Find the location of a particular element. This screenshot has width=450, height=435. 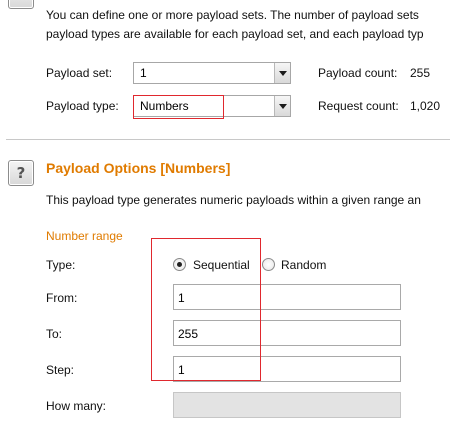

step-label: Step: is located at coordinates (60, 370).